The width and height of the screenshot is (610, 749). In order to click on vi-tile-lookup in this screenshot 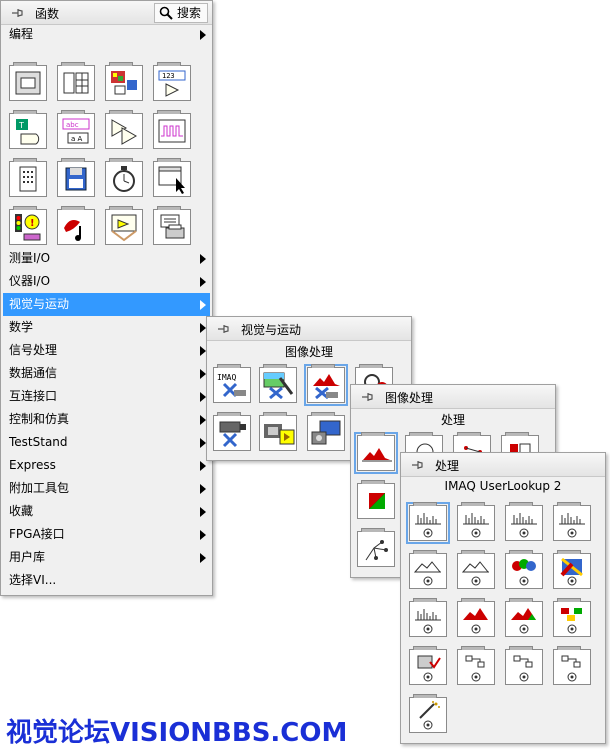, I will do `click(476, 521)`.